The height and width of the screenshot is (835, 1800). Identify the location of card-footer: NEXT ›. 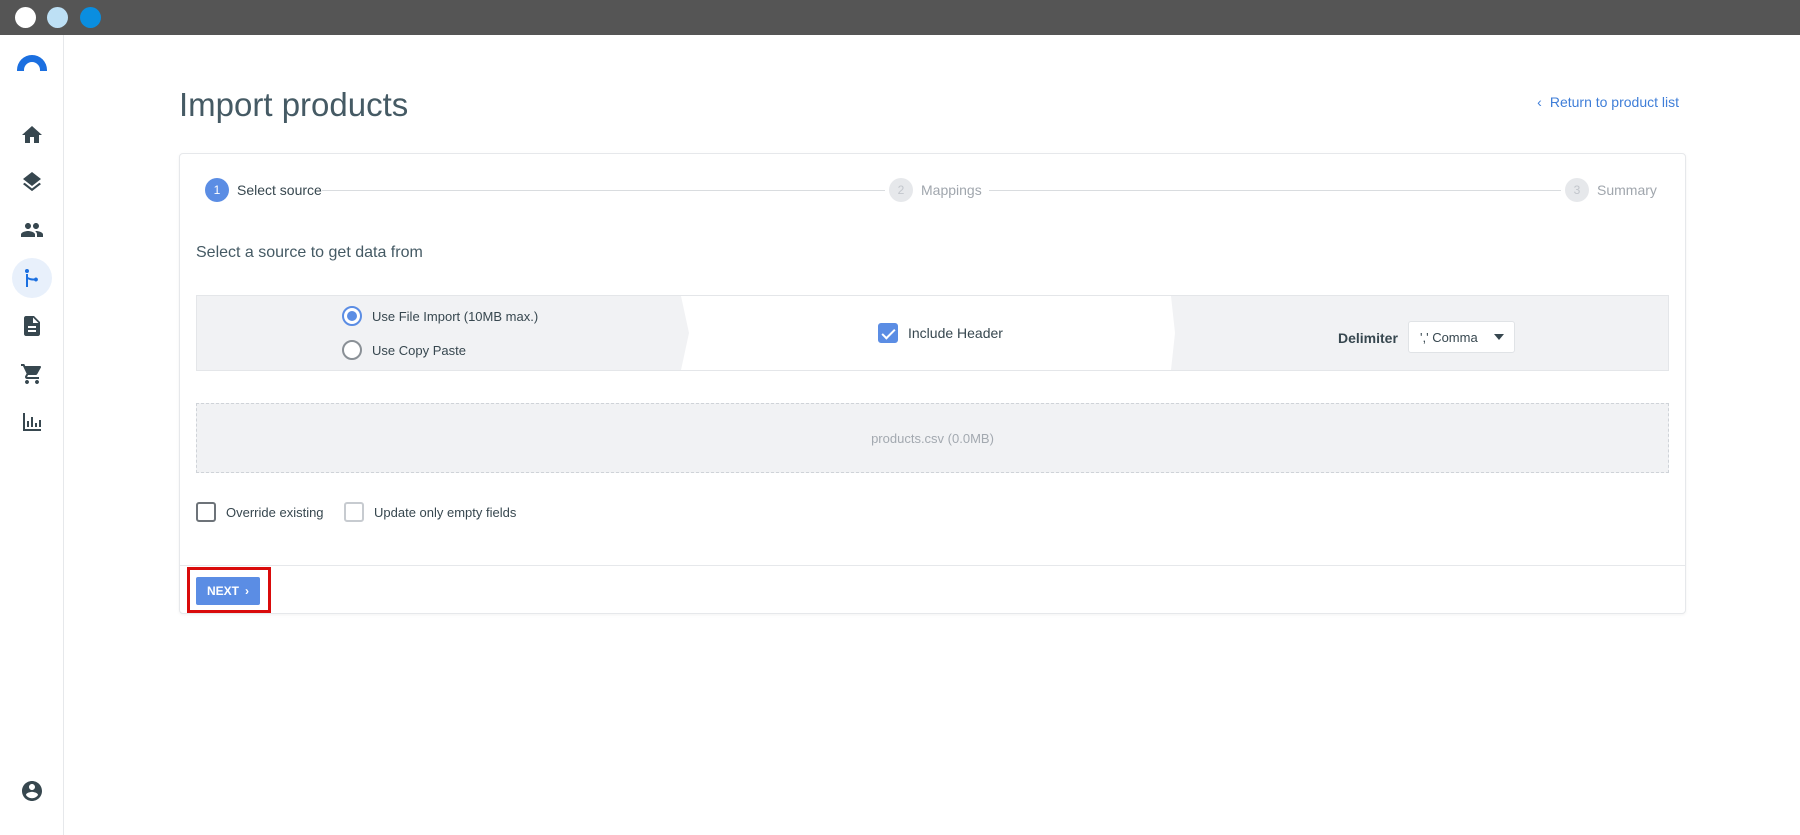
(932, 589).